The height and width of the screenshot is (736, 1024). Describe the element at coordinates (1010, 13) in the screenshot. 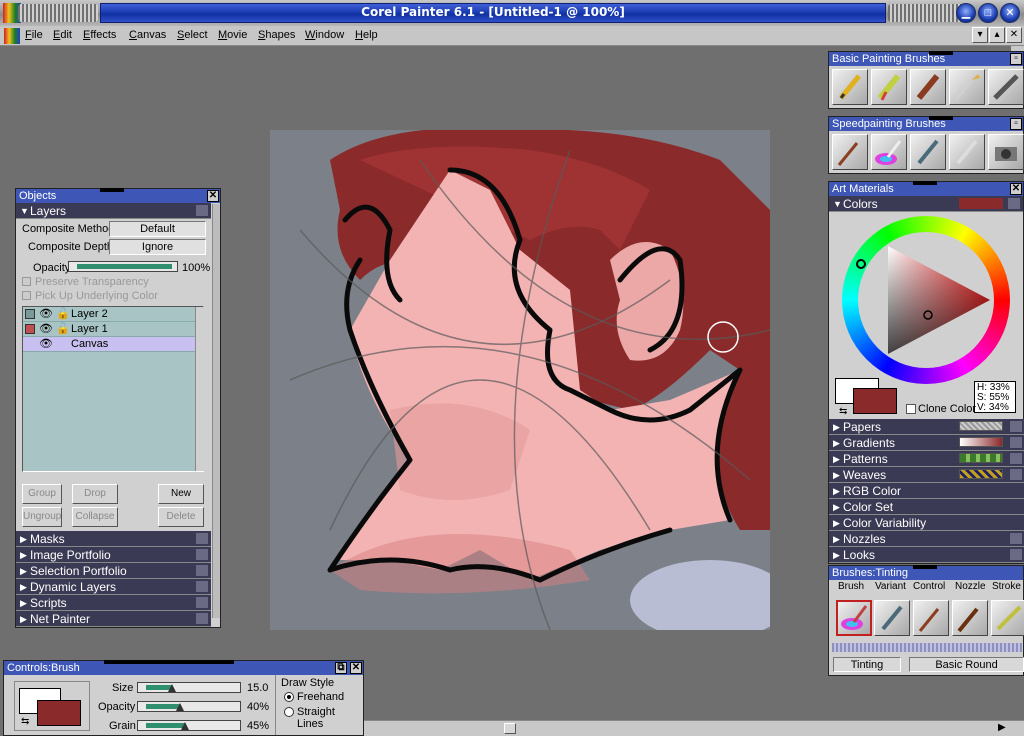

I see `close-icon: ✕` at that location.